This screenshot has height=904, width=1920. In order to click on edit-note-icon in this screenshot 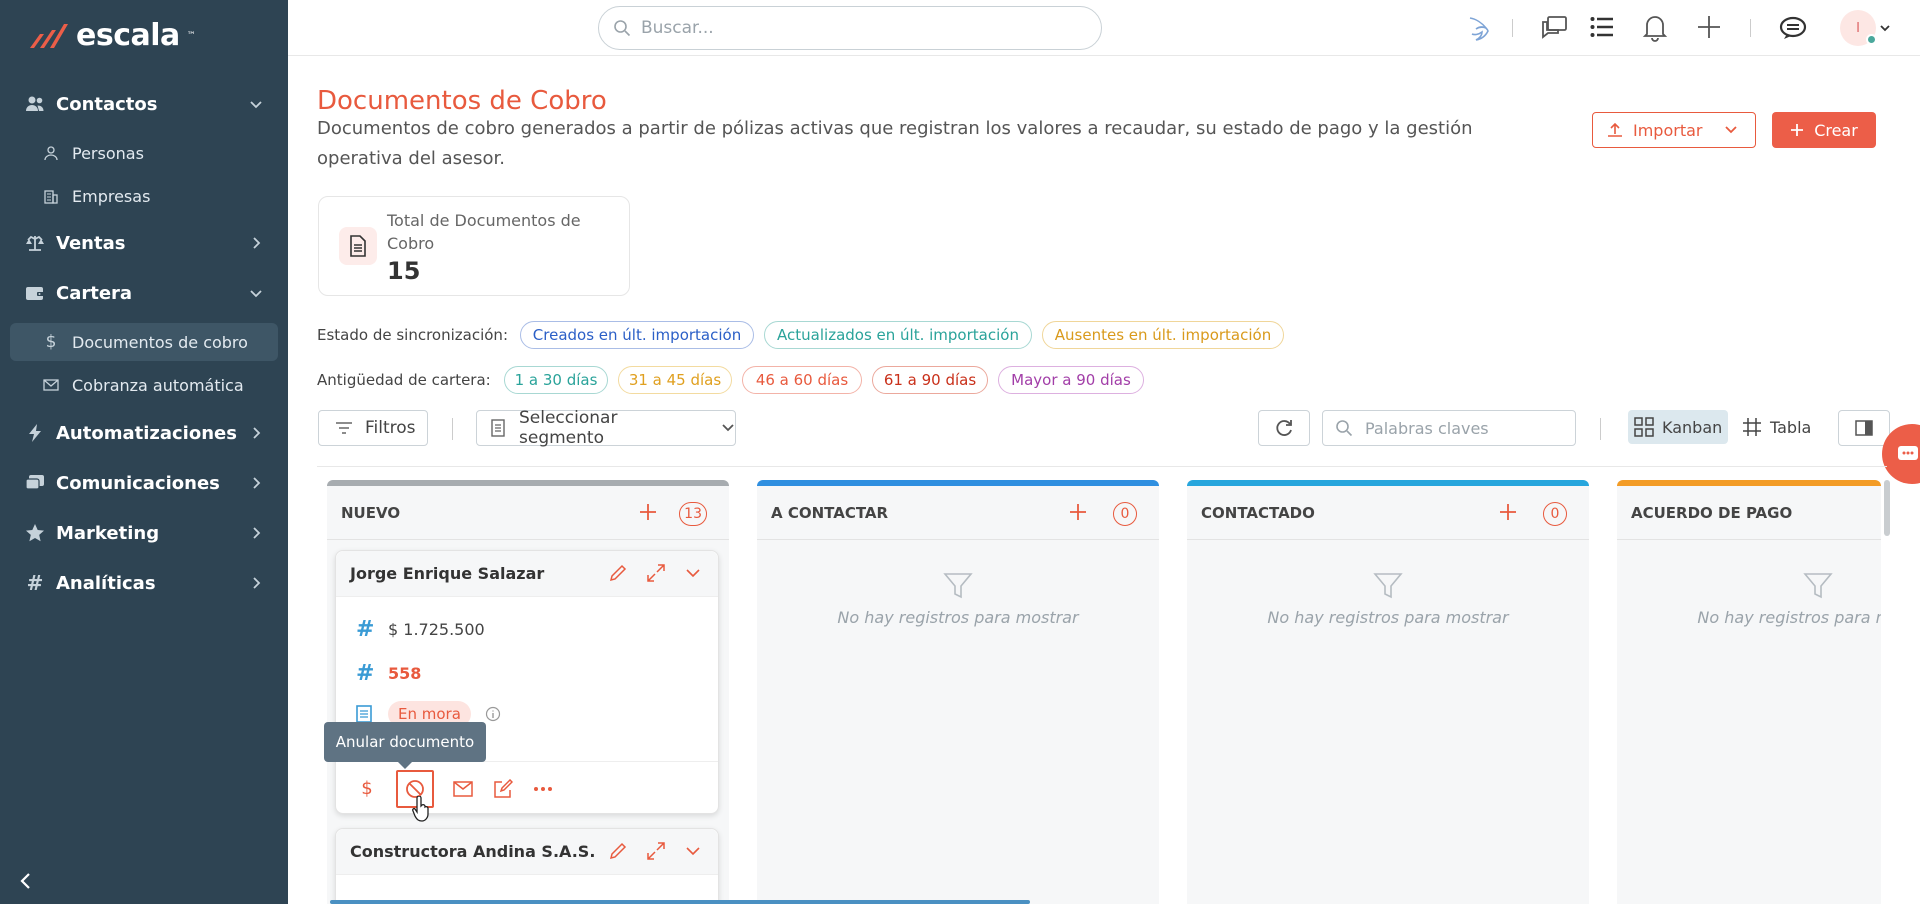, I will do `click(503, 789)`.